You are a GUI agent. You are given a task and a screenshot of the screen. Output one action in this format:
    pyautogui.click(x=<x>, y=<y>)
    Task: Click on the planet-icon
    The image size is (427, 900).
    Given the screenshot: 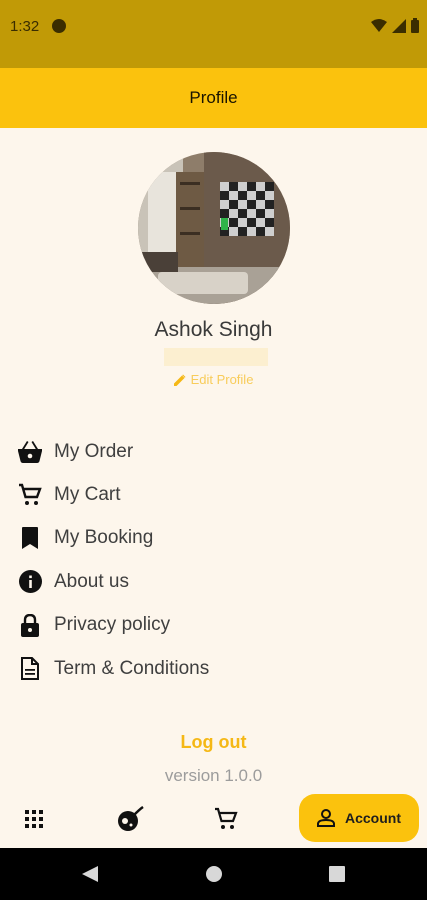 What is the action you would take?
    pyautogui.click(x=131, y=818)
    